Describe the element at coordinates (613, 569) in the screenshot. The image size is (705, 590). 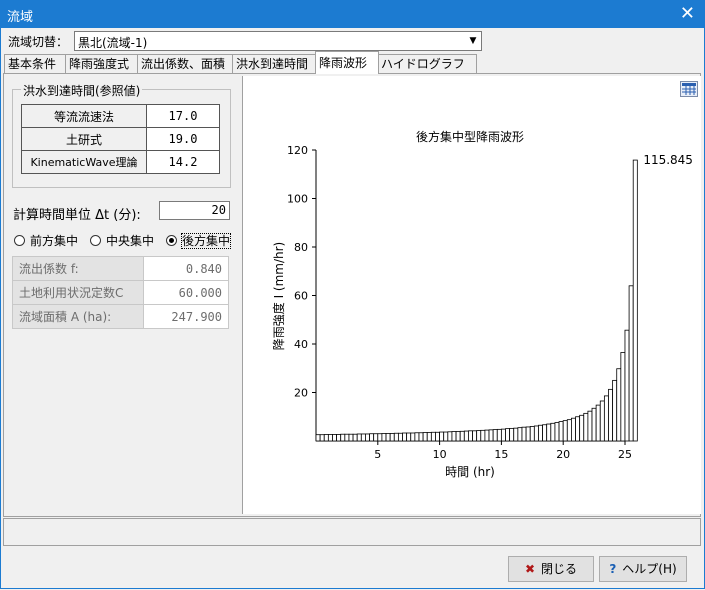
I see `question-icon: ?` at that location.